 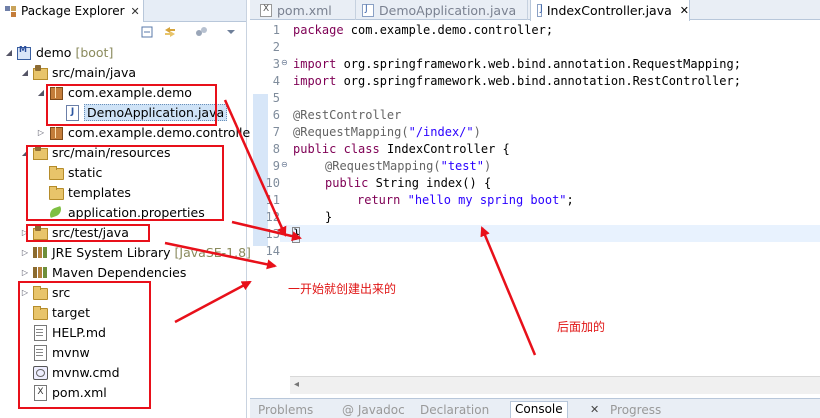 I want to click on explorer-toolbar, so click(x=123, y=32).